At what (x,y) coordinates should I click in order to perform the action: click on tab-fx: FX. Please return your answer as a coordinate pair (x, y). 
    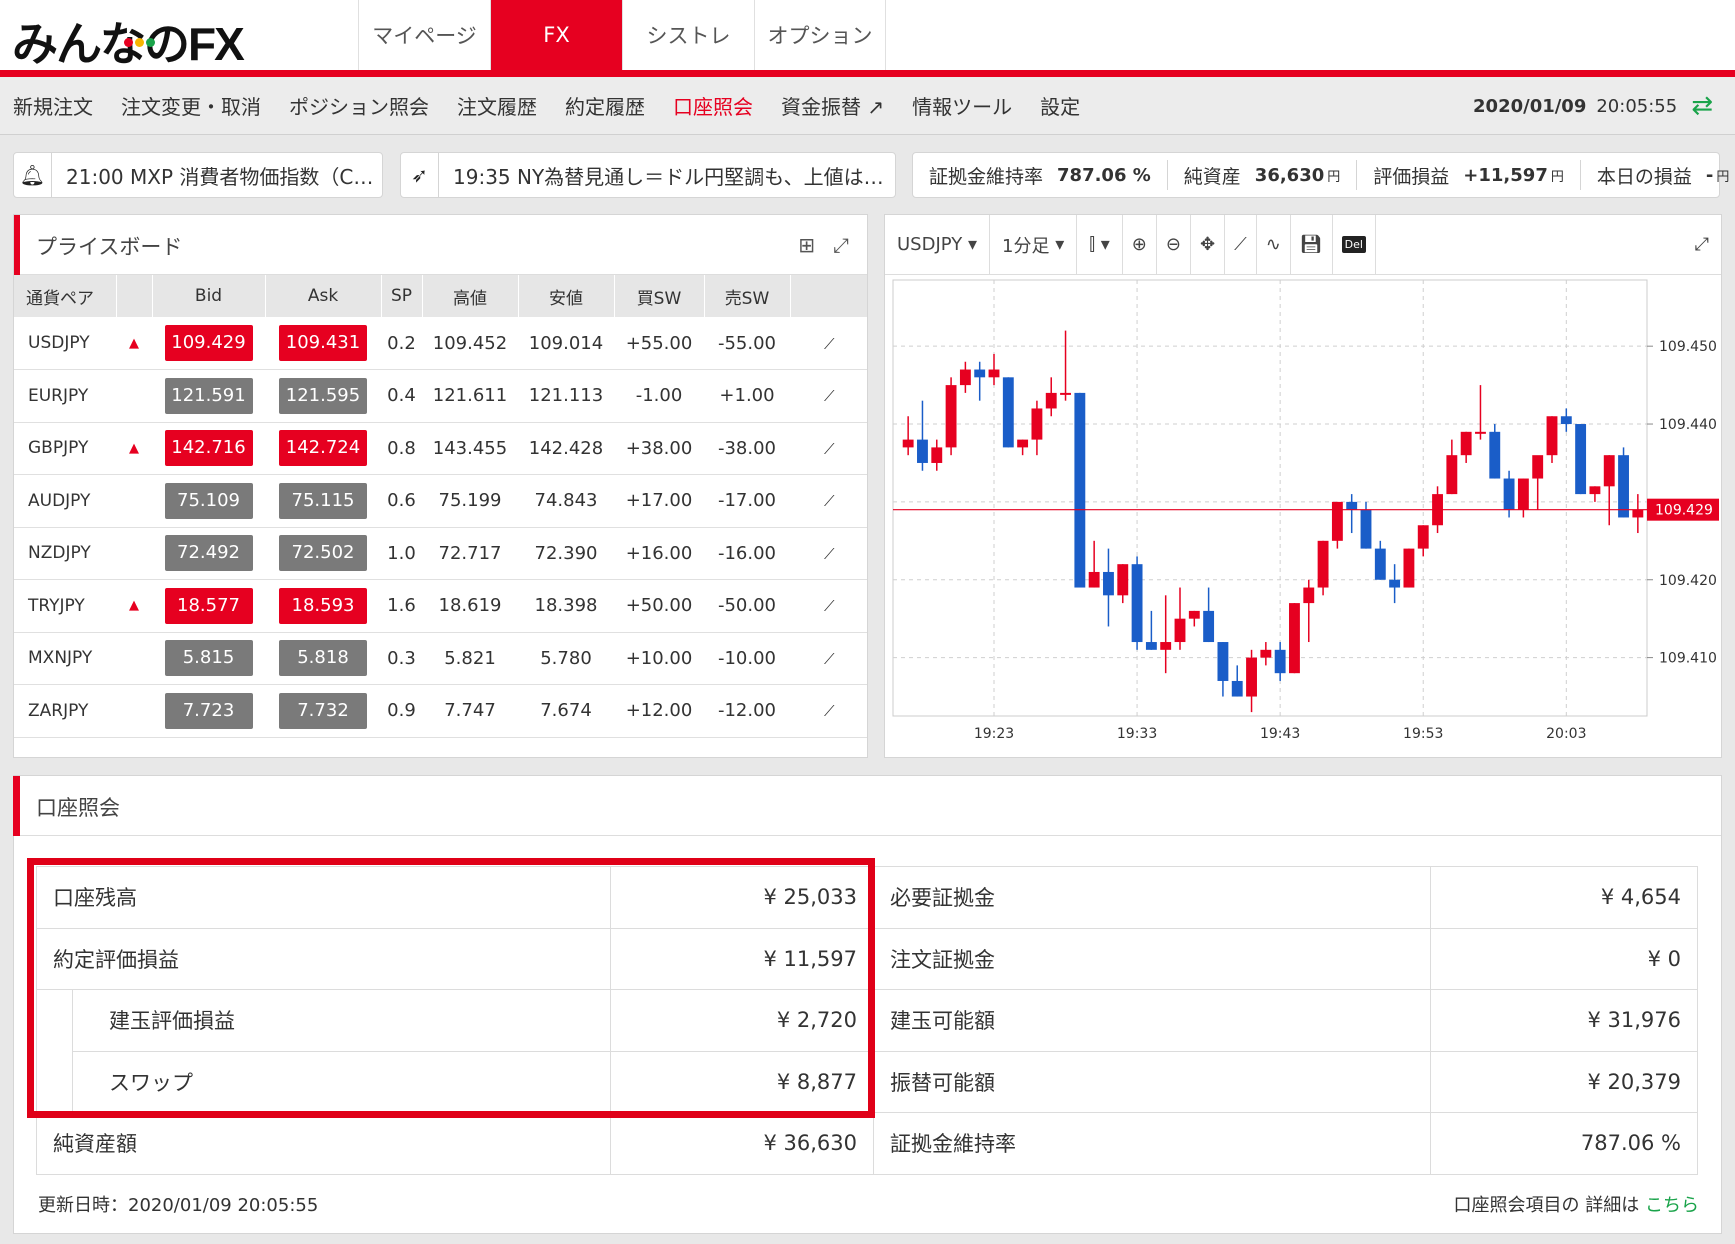
    Looking at the image, I should click on (556, 35).